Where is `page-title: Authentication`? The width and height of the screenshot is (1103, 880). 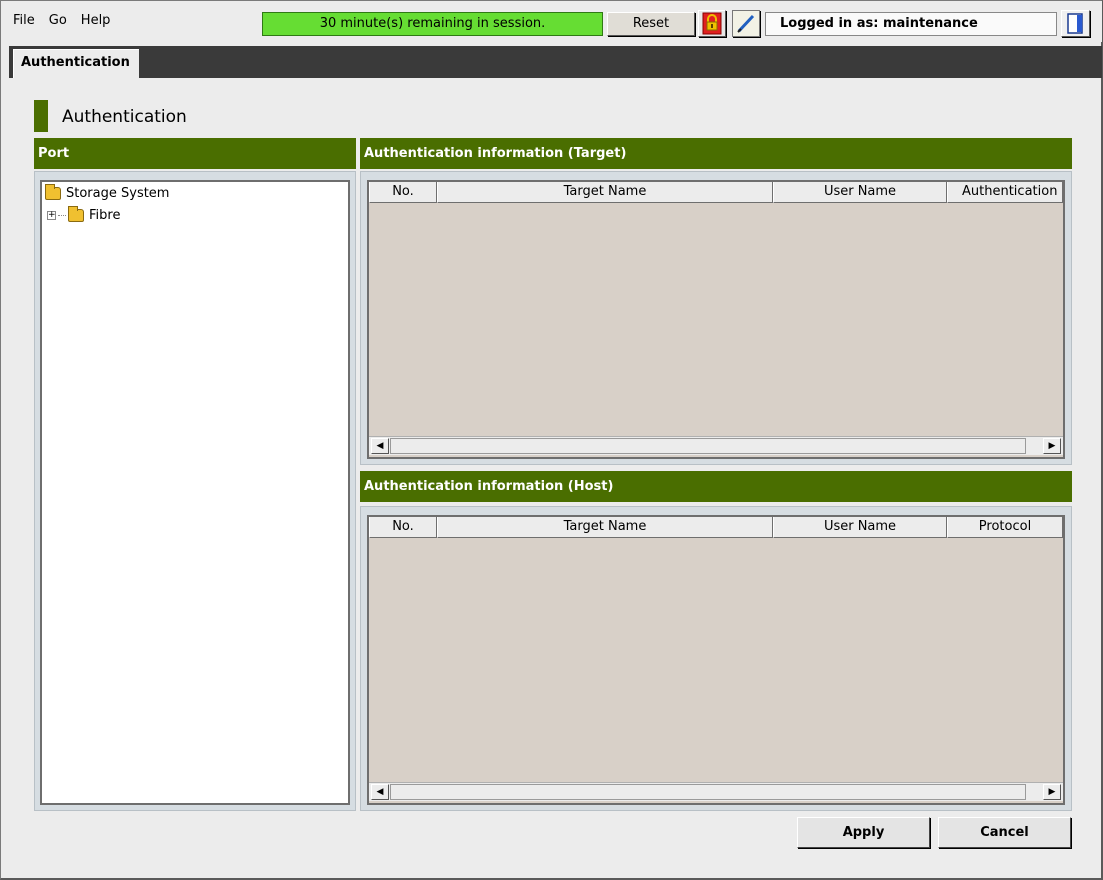
page-title: Authentication is located at coordinates (124, 117).